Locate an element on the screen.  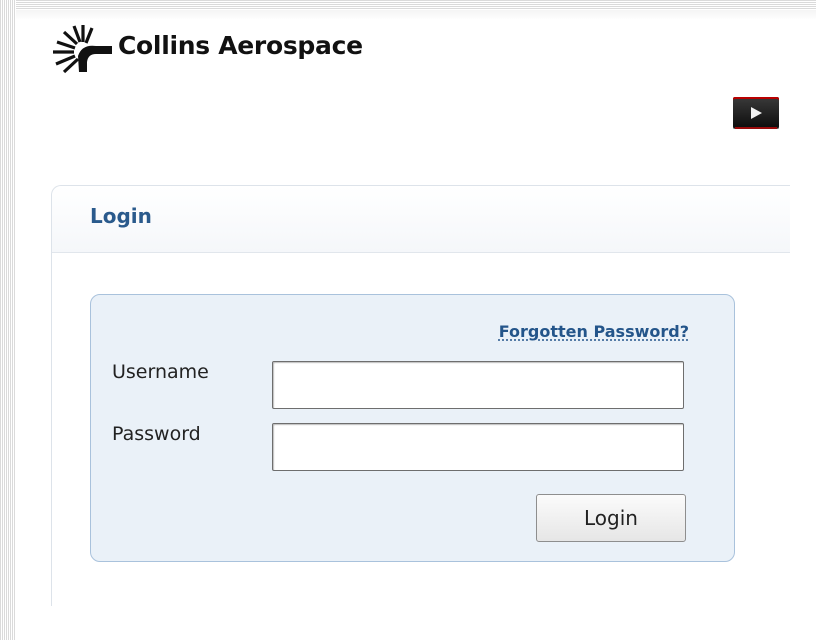
page-frame-top is located at coordinates (416, 5).